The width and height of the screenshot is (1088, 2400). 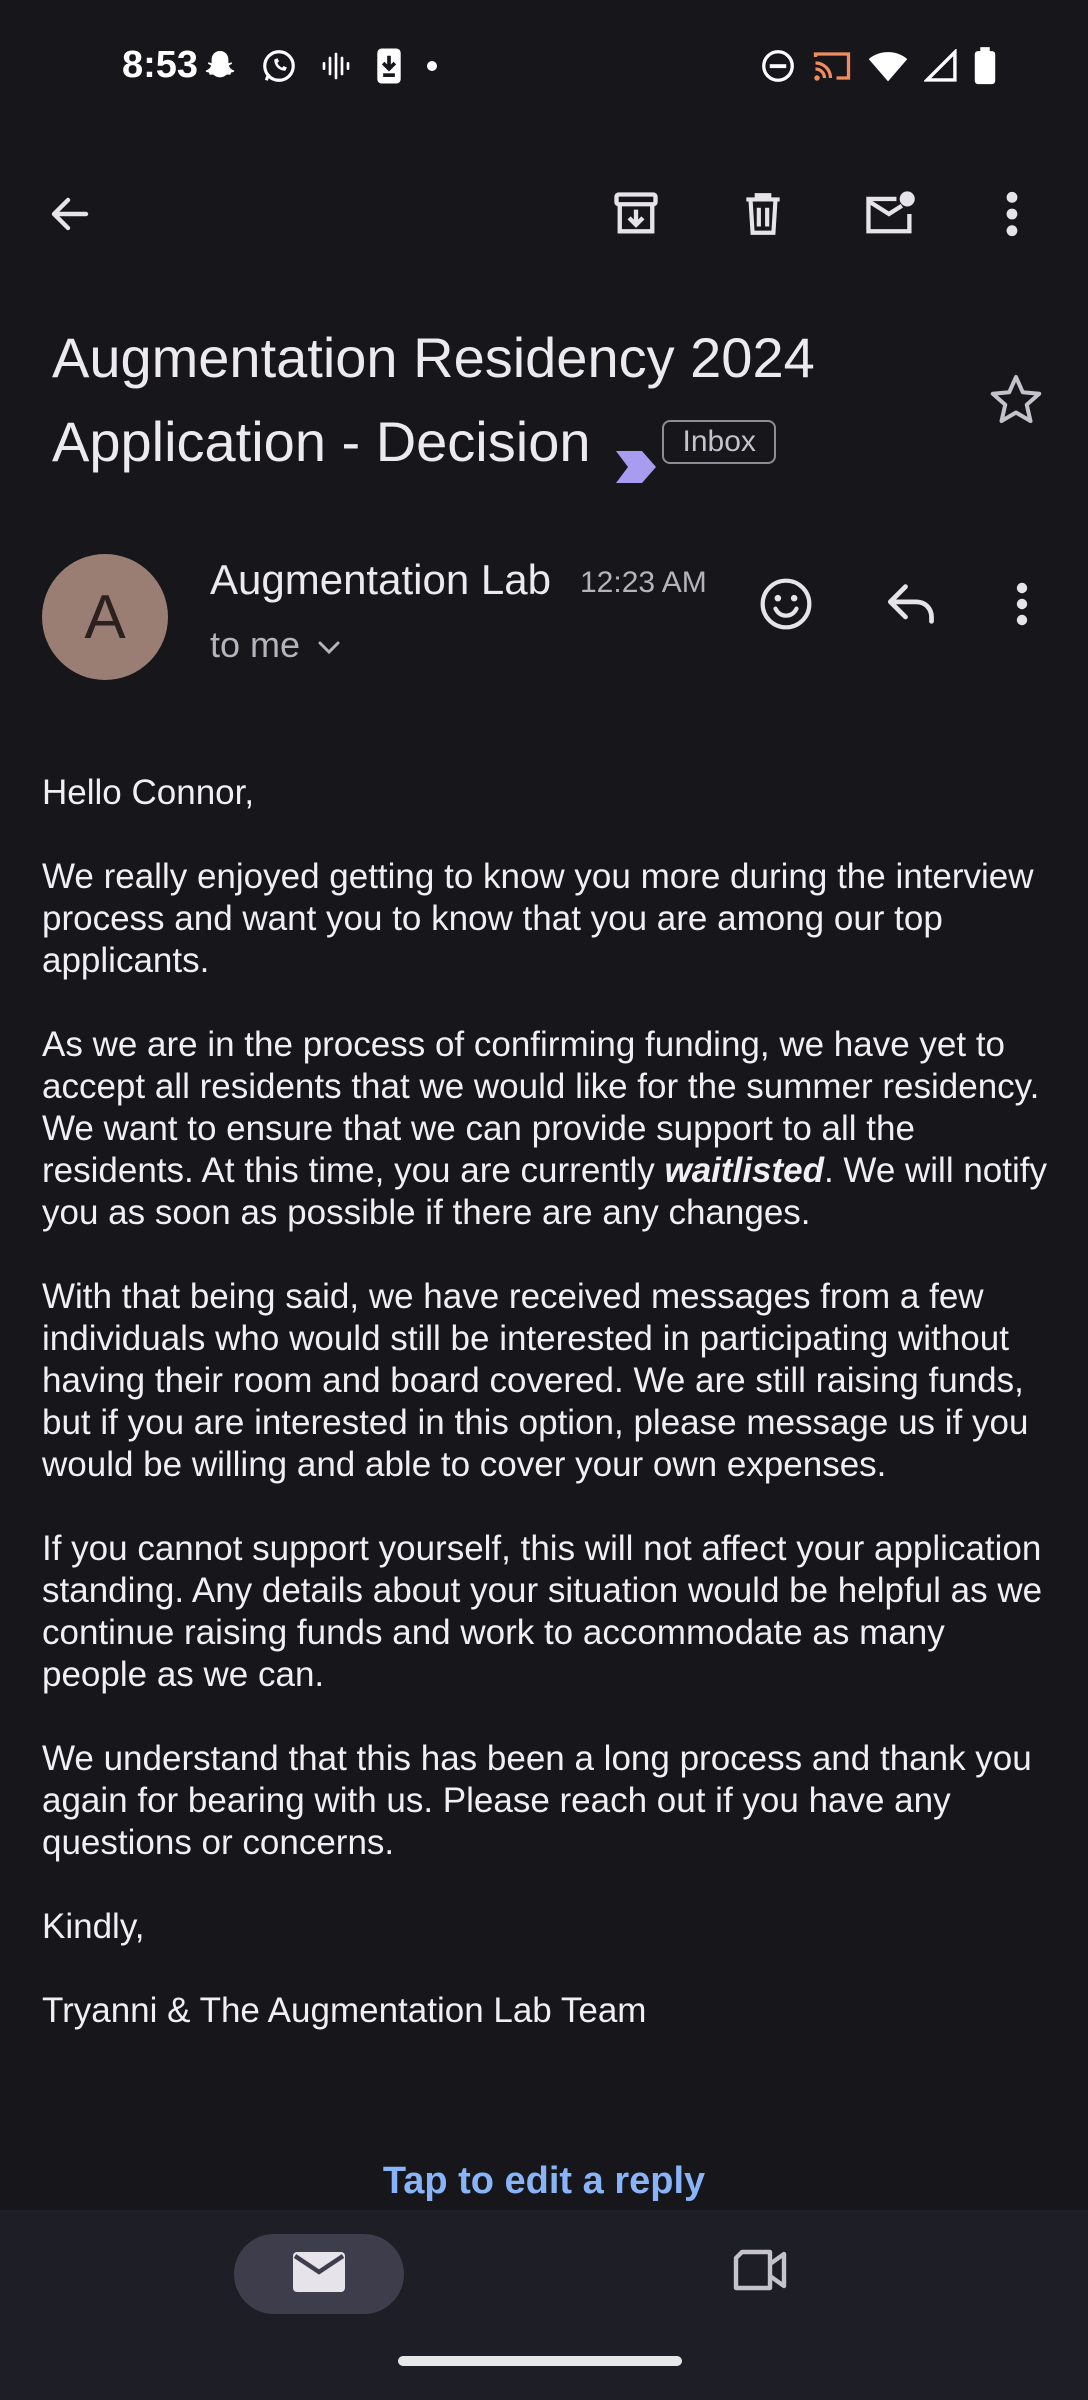 I want to click on reply-icon, so click(x=912, y=606).